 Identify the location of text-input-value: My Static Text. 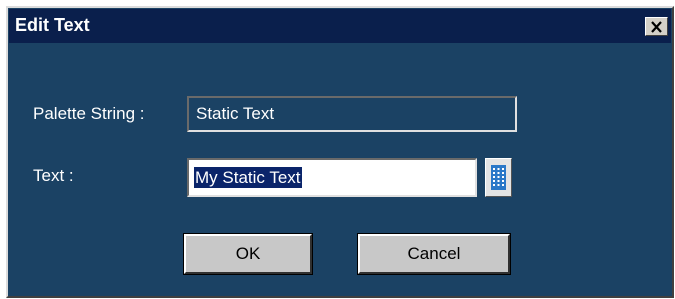
(248, 177).